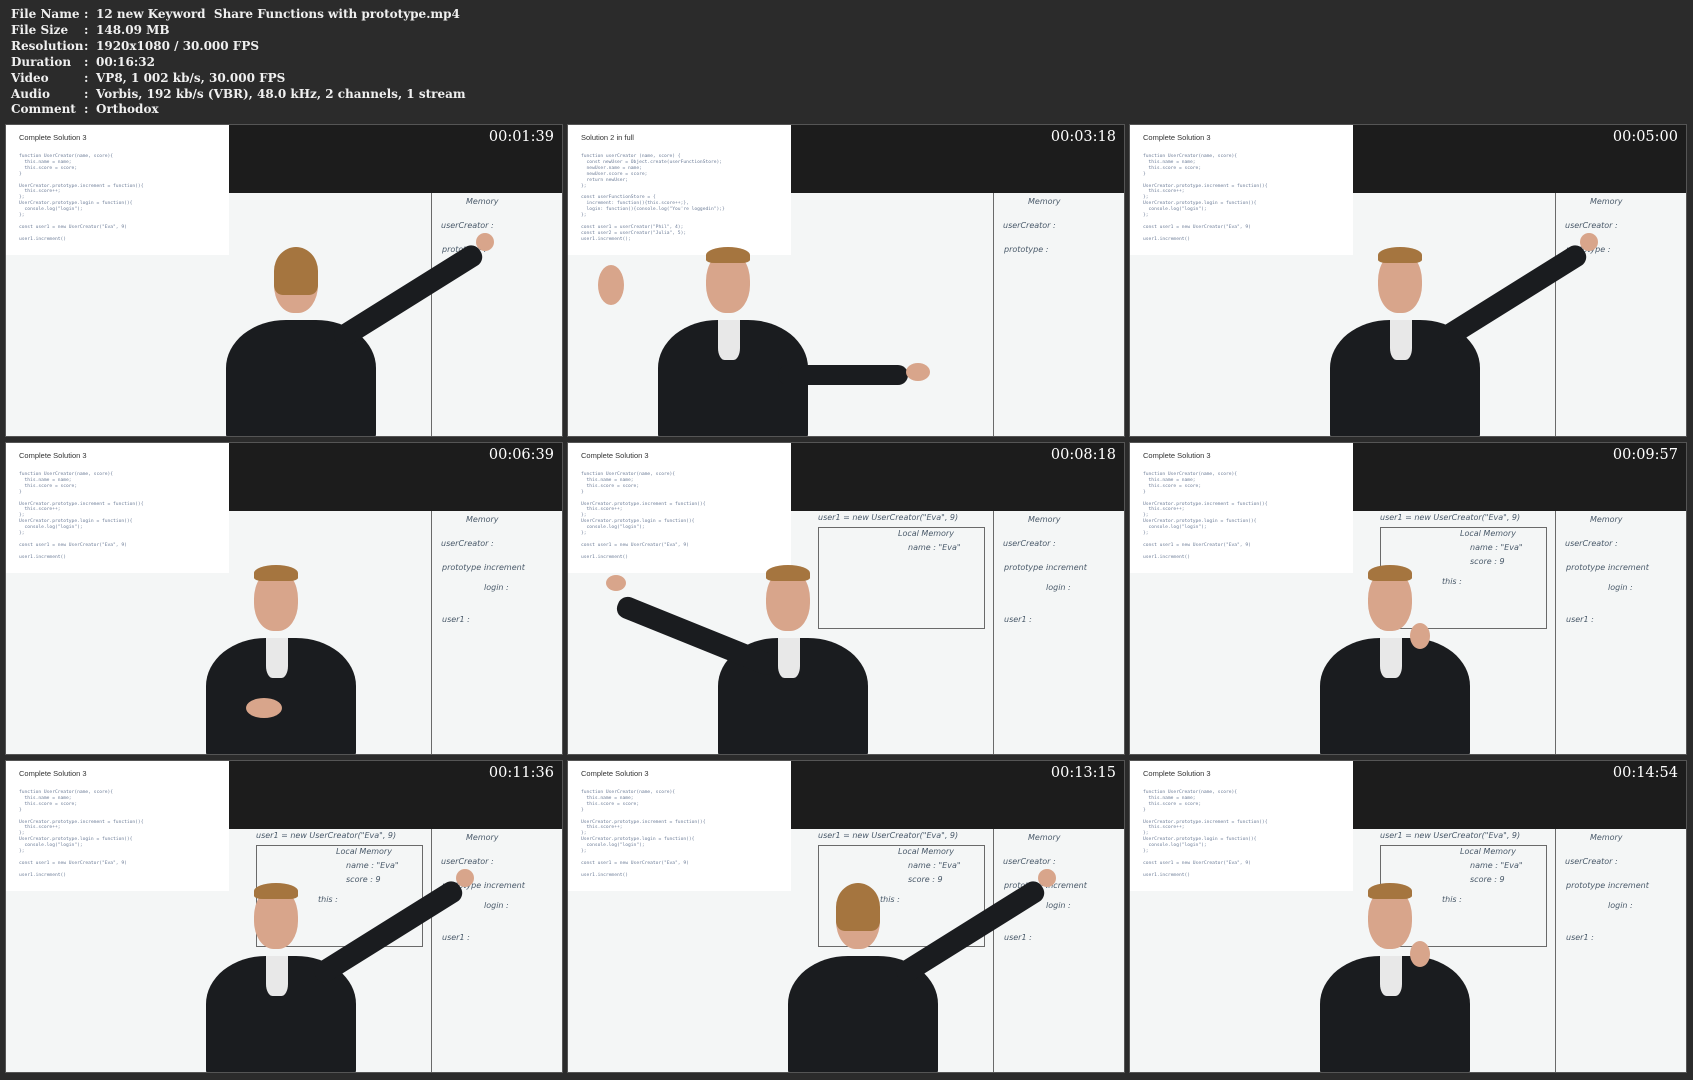 The width and height of the screenshot is (1693, 1080). I want to click on file-info-row: File Size:148.09 MB, so click(90, 29).